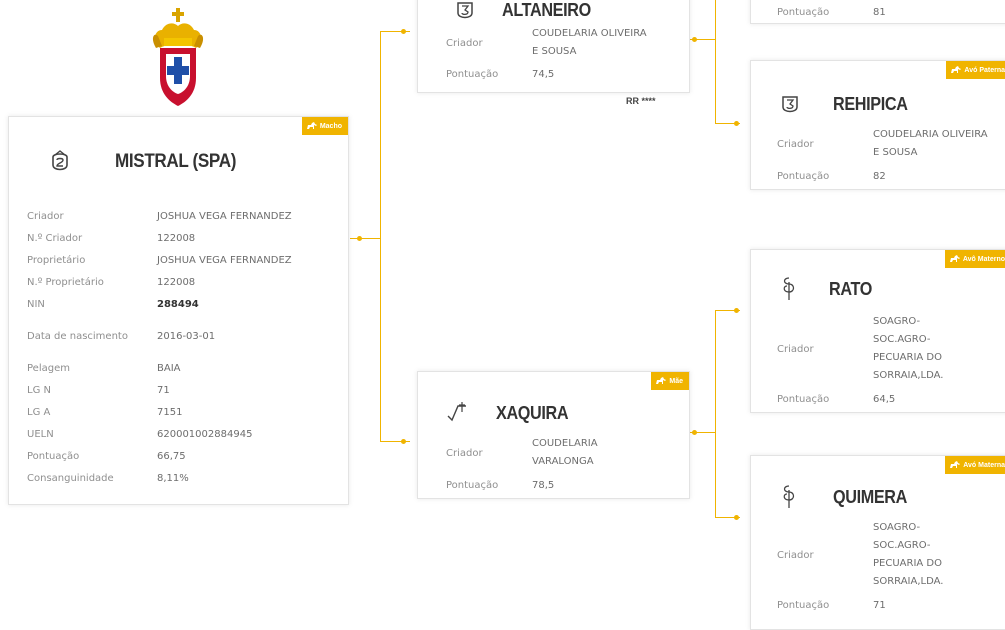  What do you see at coordinates (984, 70) in the screenshot?
I see `sex-badge-label: Avó Paterna` at bounding box center [984, 70].